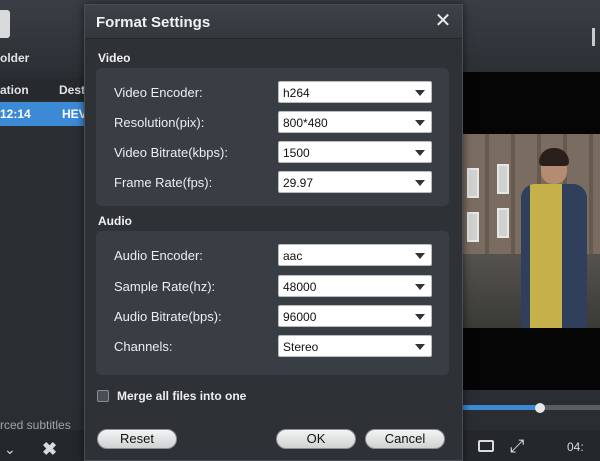 This screenshot has height=461, width=600. What do you see at coordinates (153, 22) in the screenshot?
I see `dialog-title: Format Settings` at bounding box center [153, 22].